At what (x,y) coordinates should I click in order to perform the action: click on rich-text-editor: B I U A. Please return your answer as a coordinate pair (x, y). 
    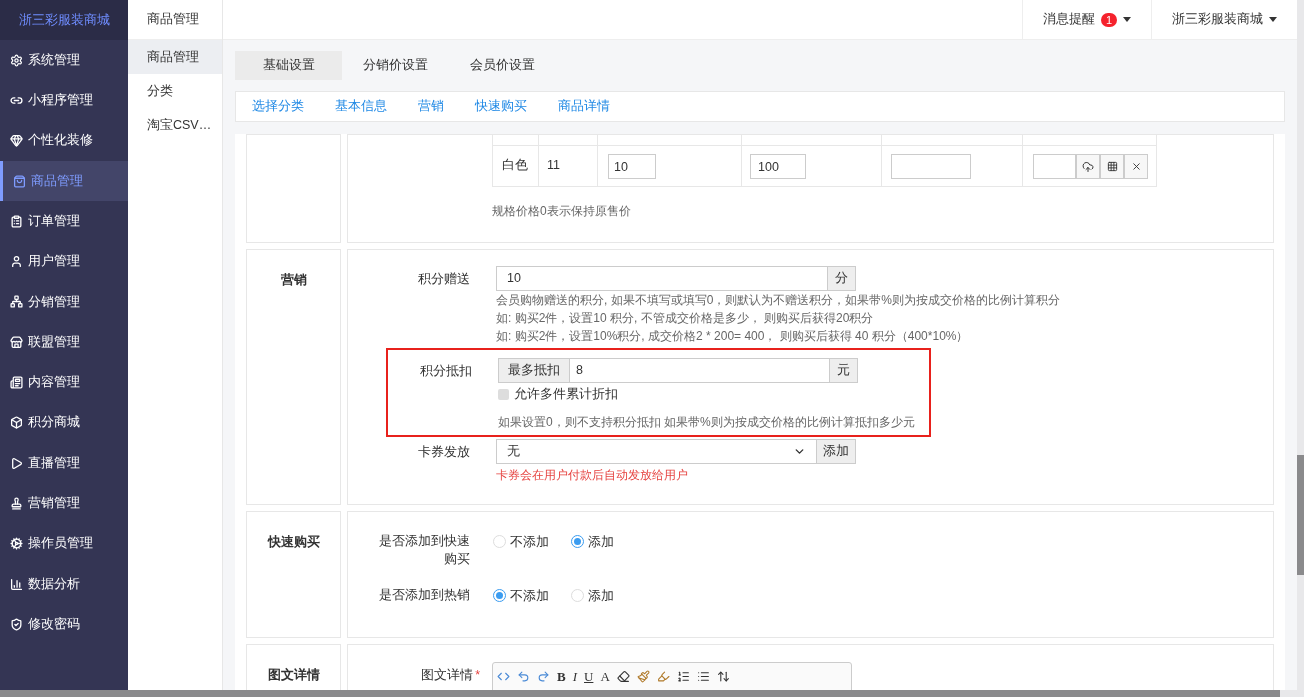
    Looking at the image, I should click on (672, 676).